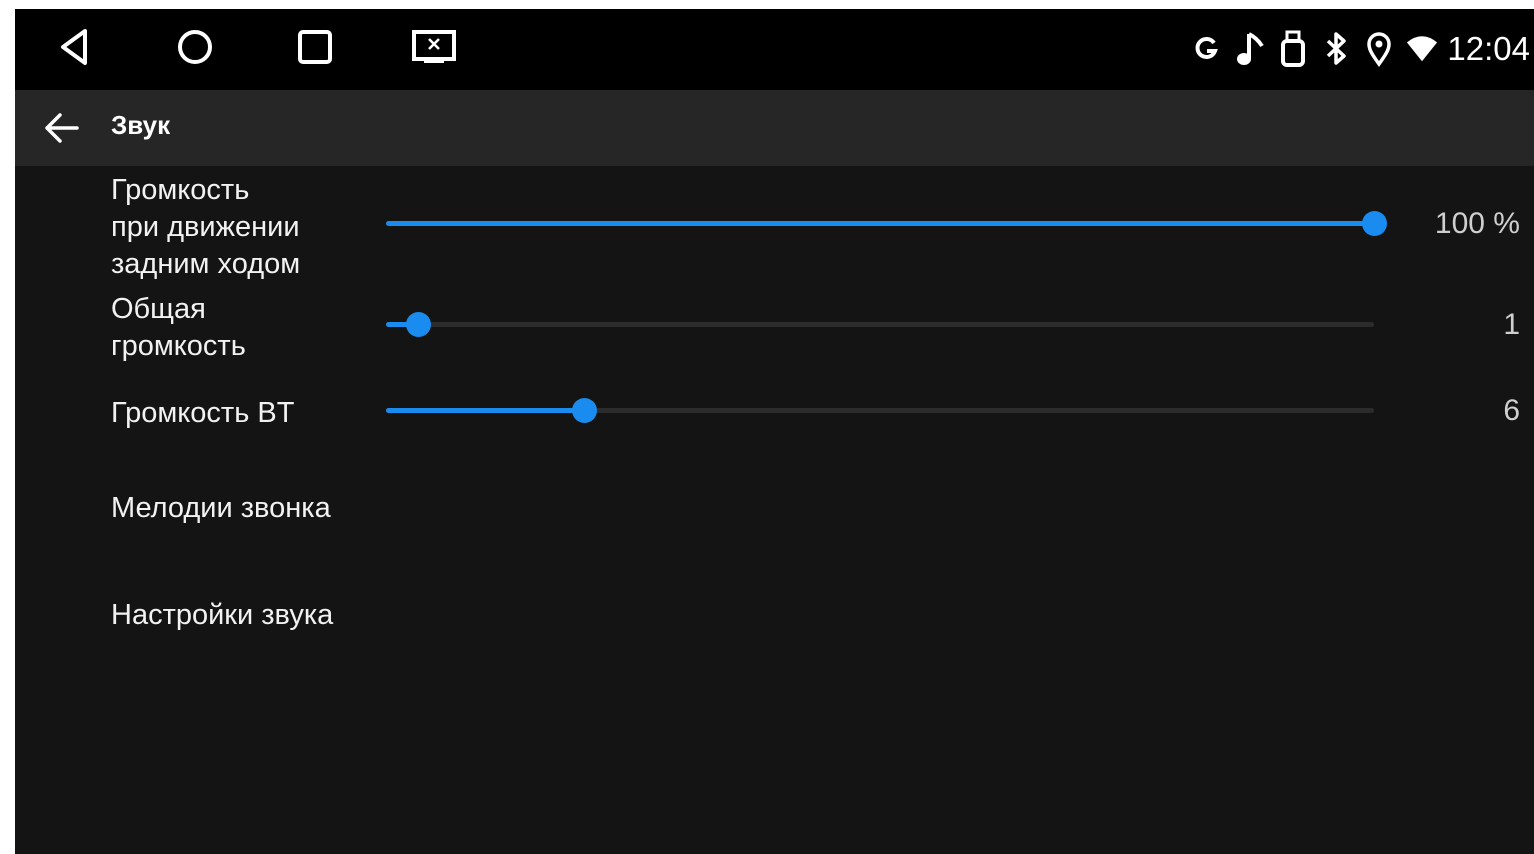 This screenshot has width=1534, height=854. Describe the element at coordinates (1336, 49) in the screenshot. I see `bluetooth-icon` at that location.